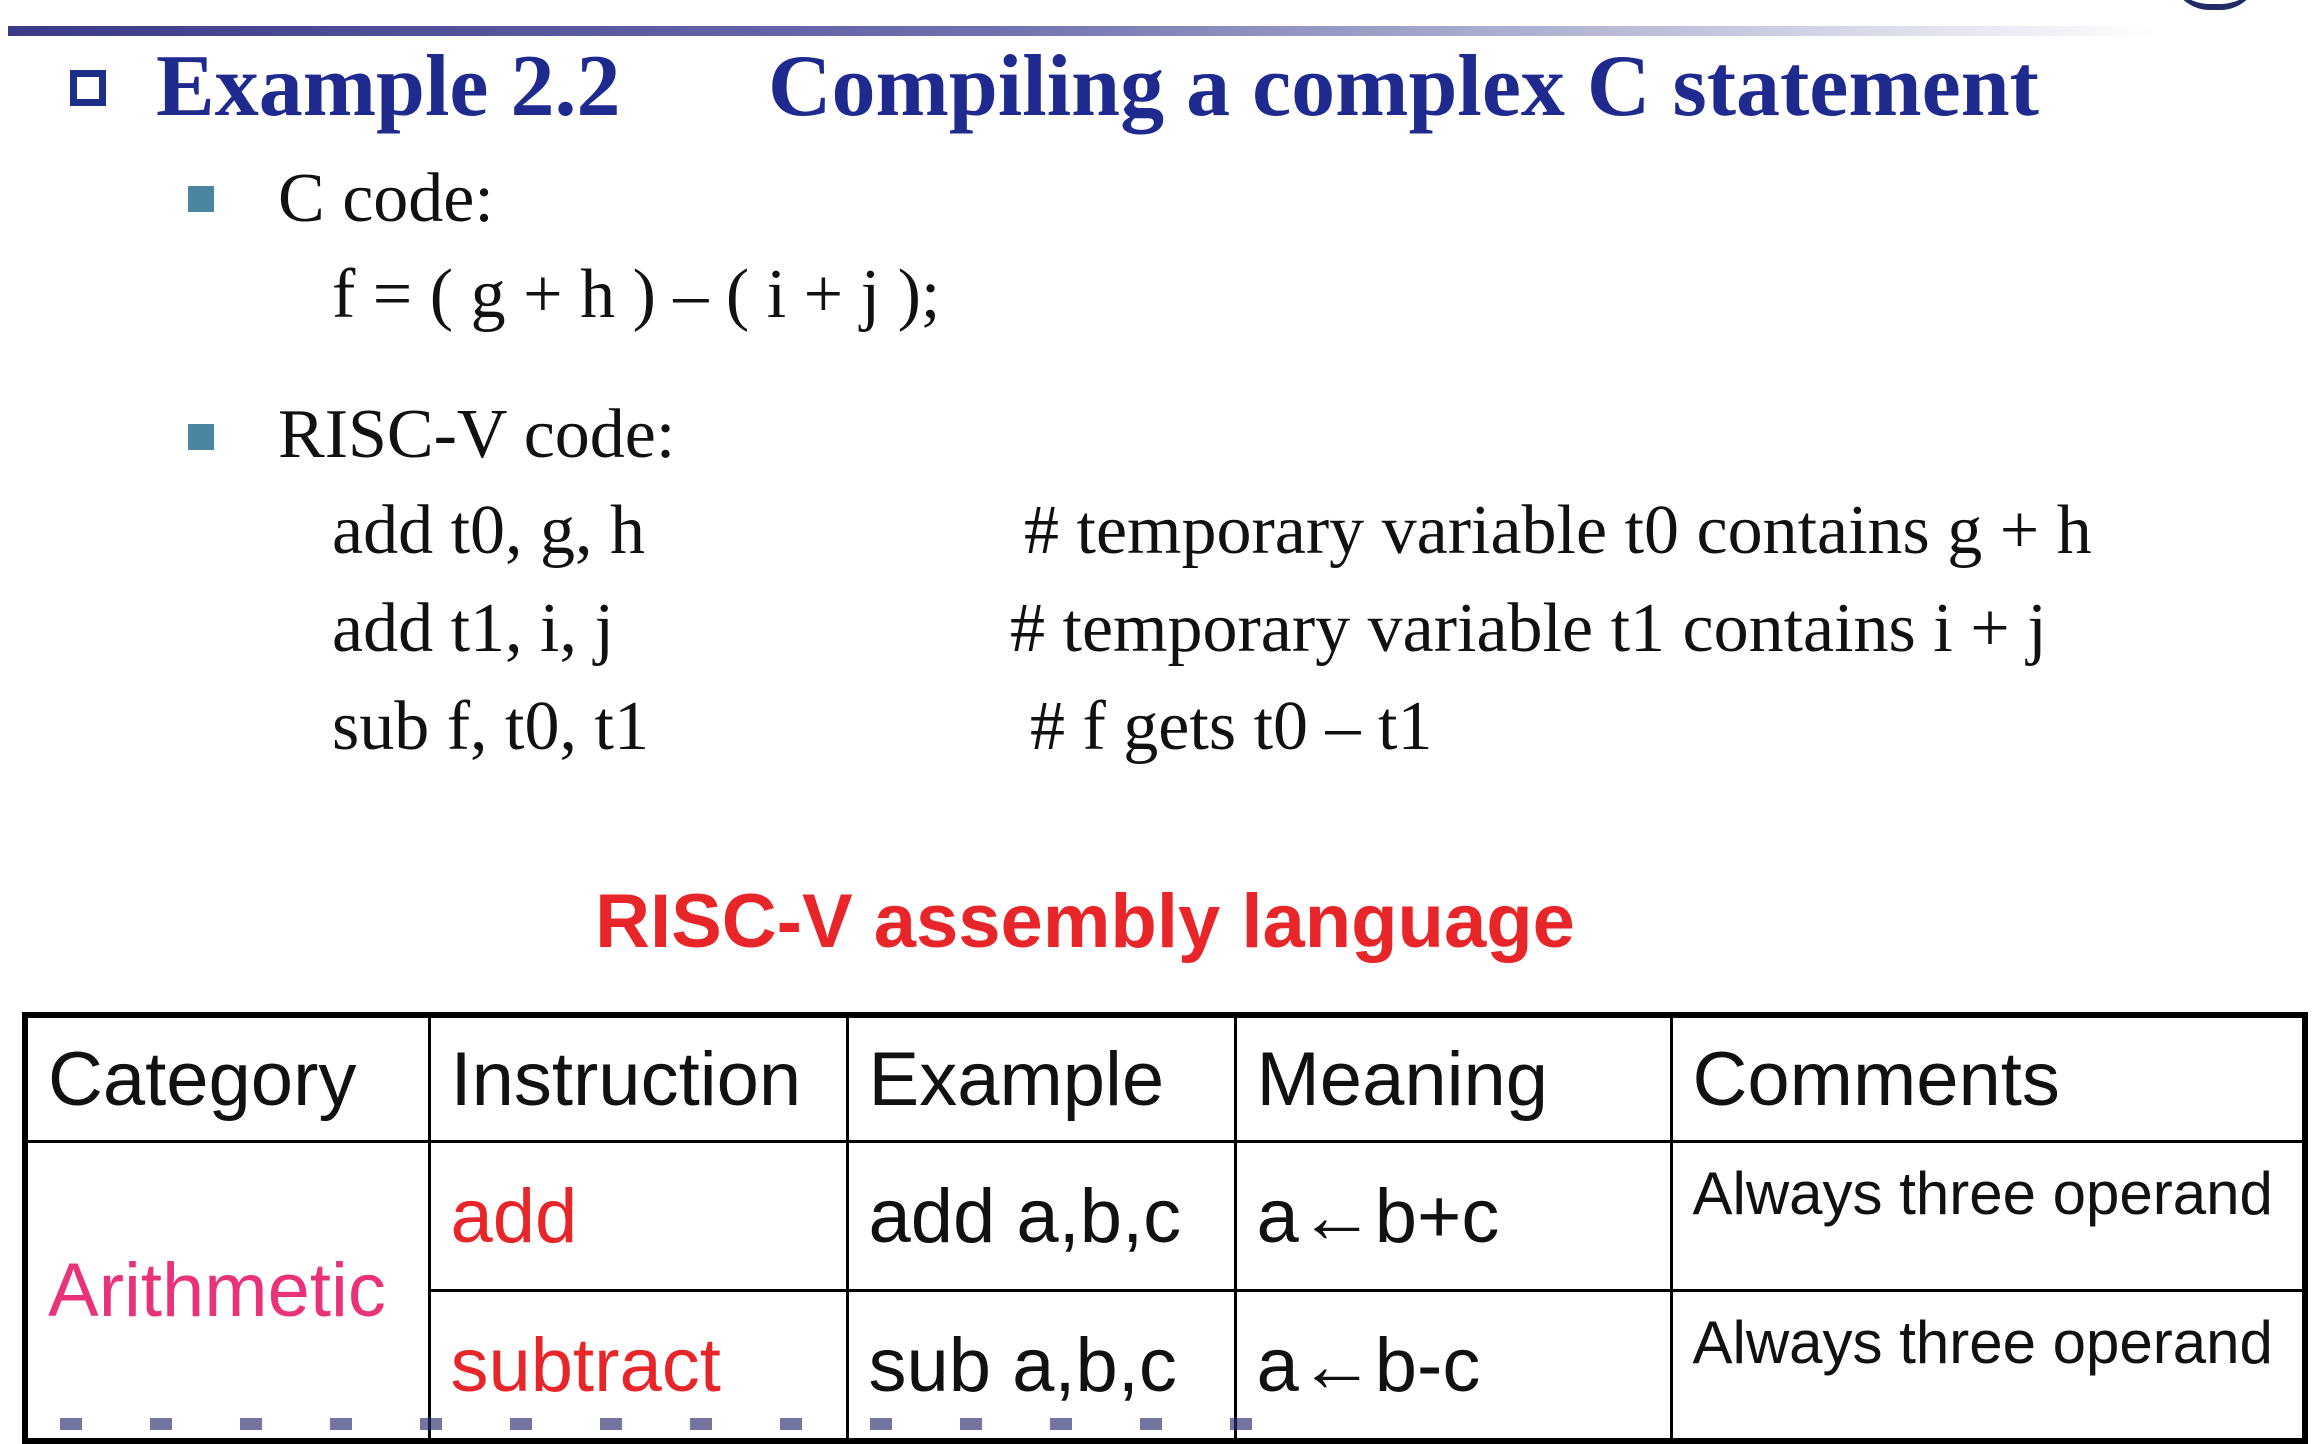 The image size is (2320, 1444). I want to click on header-category: Category, so click(227, 1078).